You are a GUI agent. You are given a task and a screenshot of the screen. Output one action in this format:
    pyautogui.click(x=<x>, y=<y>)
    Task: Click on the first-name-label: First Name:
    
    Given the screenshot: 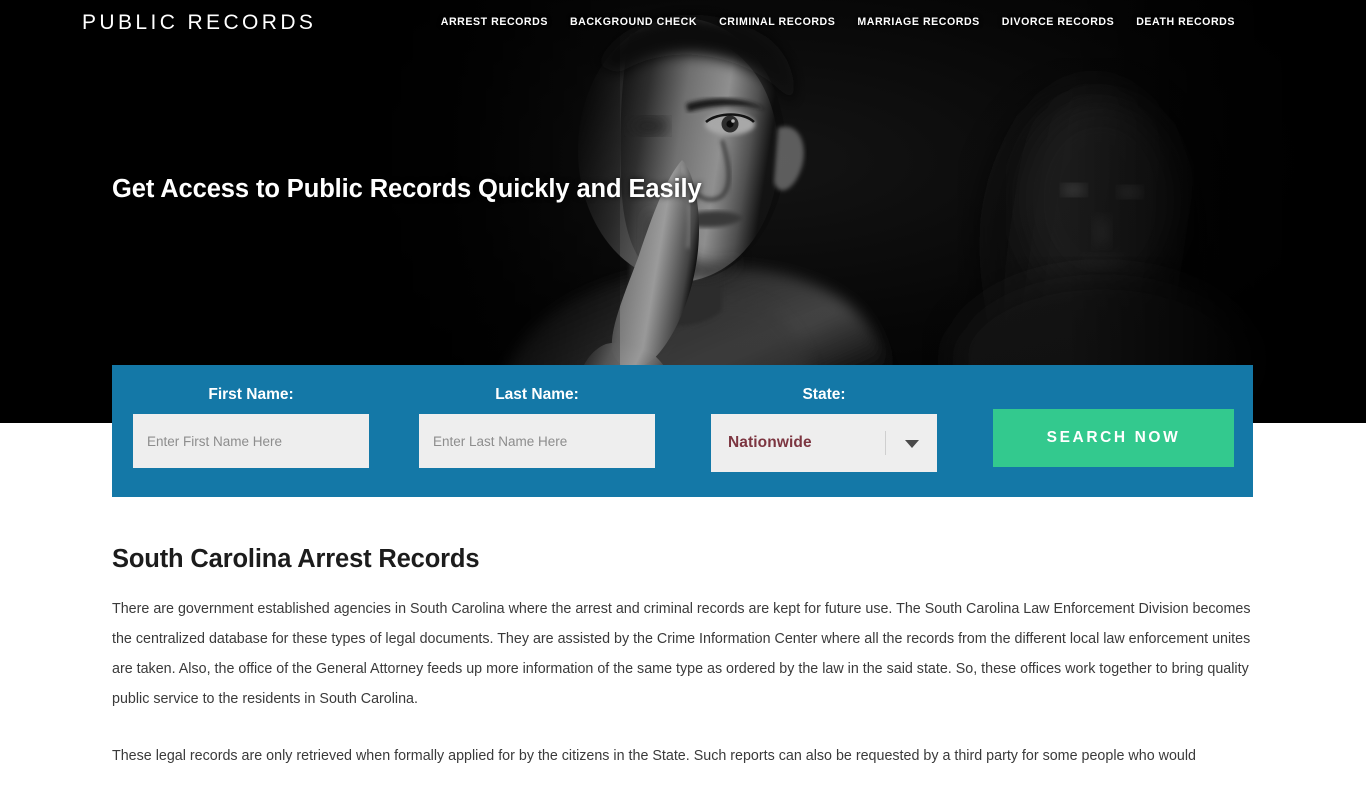 What is the action you would take?
    pyautogui.click(x=251, y=394)
    